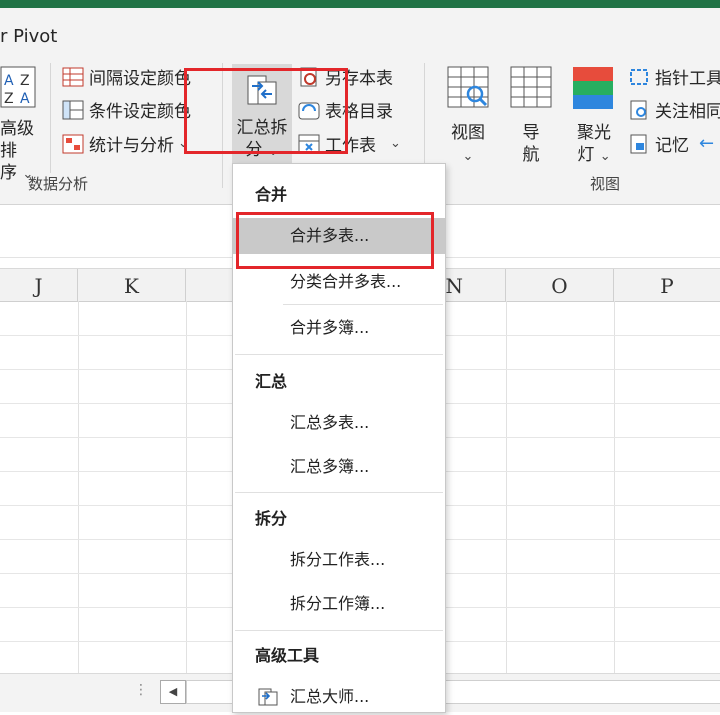  What do you see at coordinates (266, 111) in the screenshot?
I see `highlight-box-summarize` at bounding box center [266, 111].